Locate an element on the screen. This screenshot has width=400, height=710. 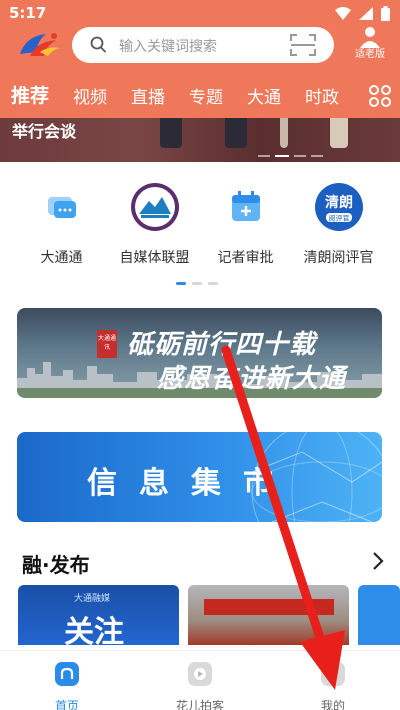
scan-icon is located at coordinates (303, 45).